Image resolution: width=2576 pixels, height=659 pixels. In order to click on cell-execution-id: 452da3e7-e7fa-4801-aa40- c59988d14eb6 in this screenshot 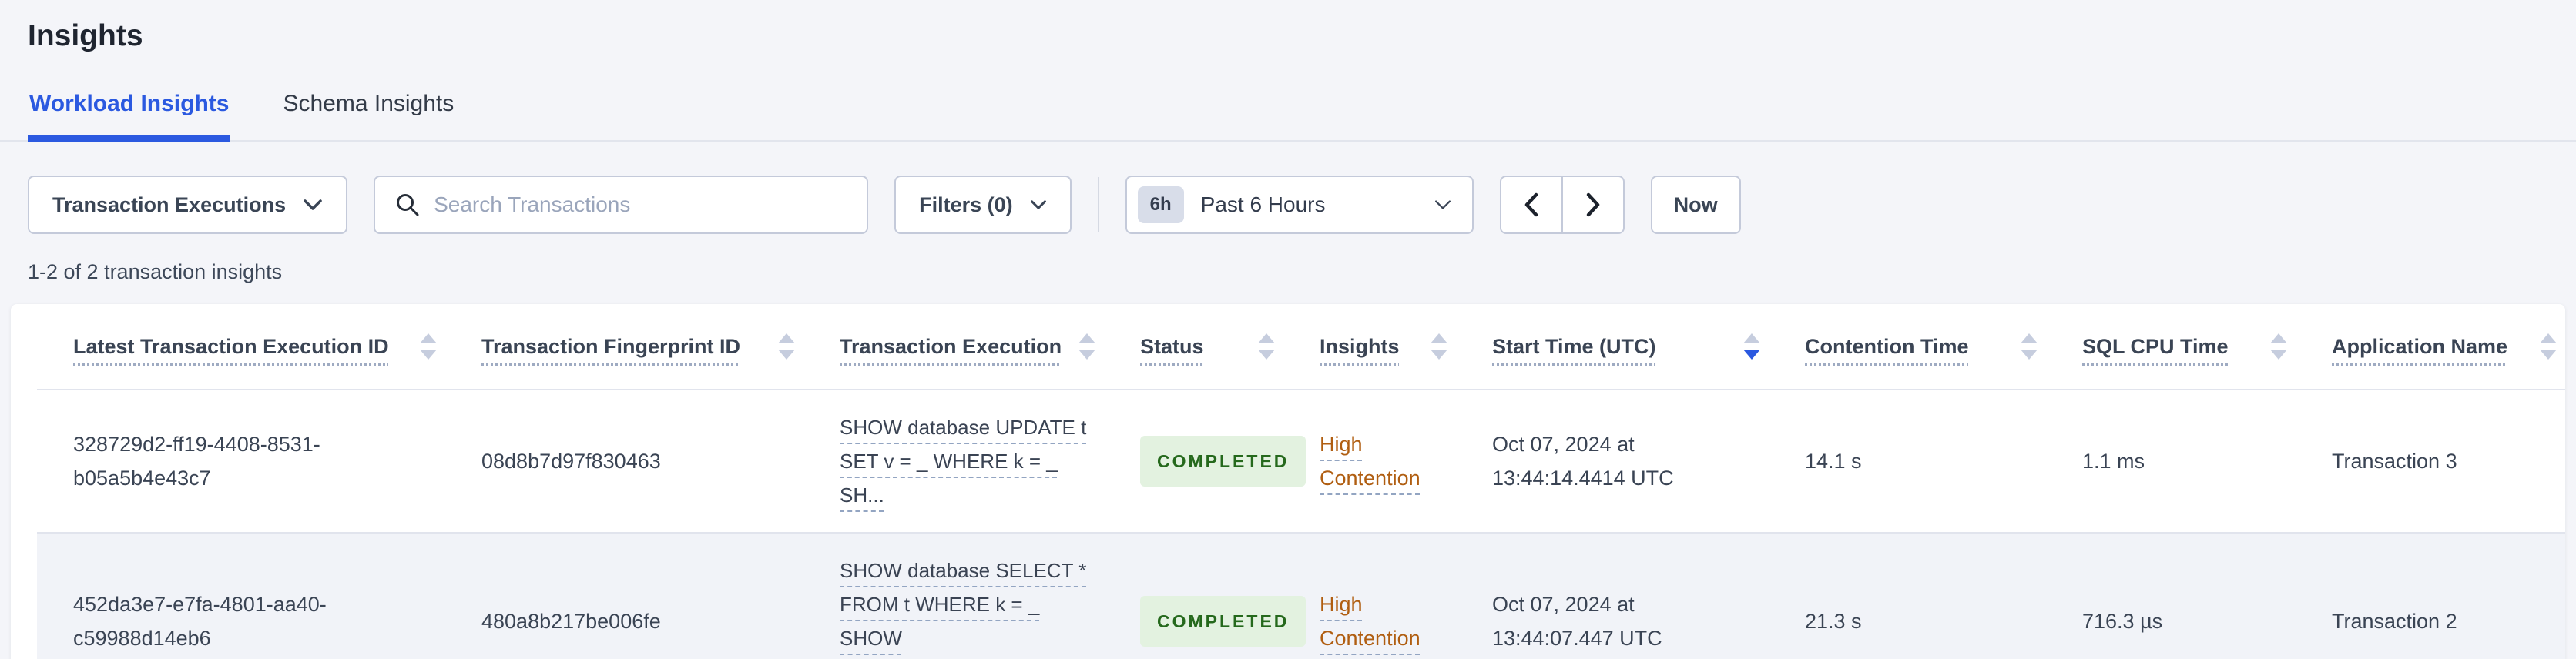, I will do `click(200, 621)`.